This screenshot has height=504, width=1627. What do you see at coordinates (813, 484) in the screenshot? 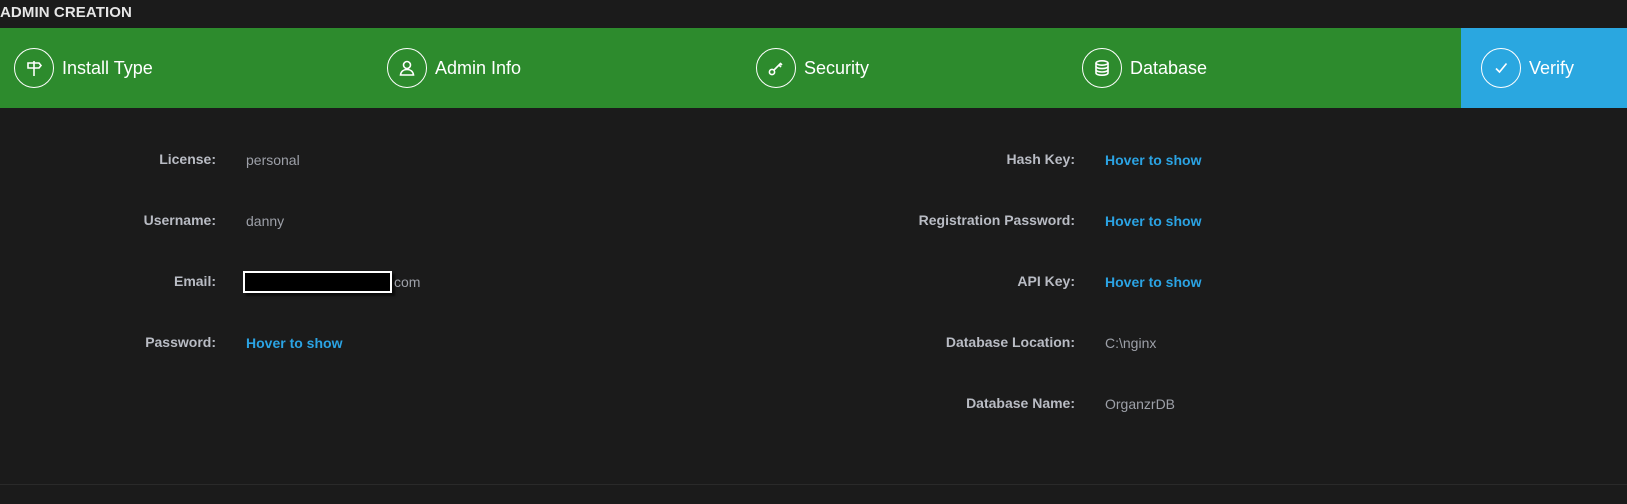
I see `divider` at bounding box center [813, 484].